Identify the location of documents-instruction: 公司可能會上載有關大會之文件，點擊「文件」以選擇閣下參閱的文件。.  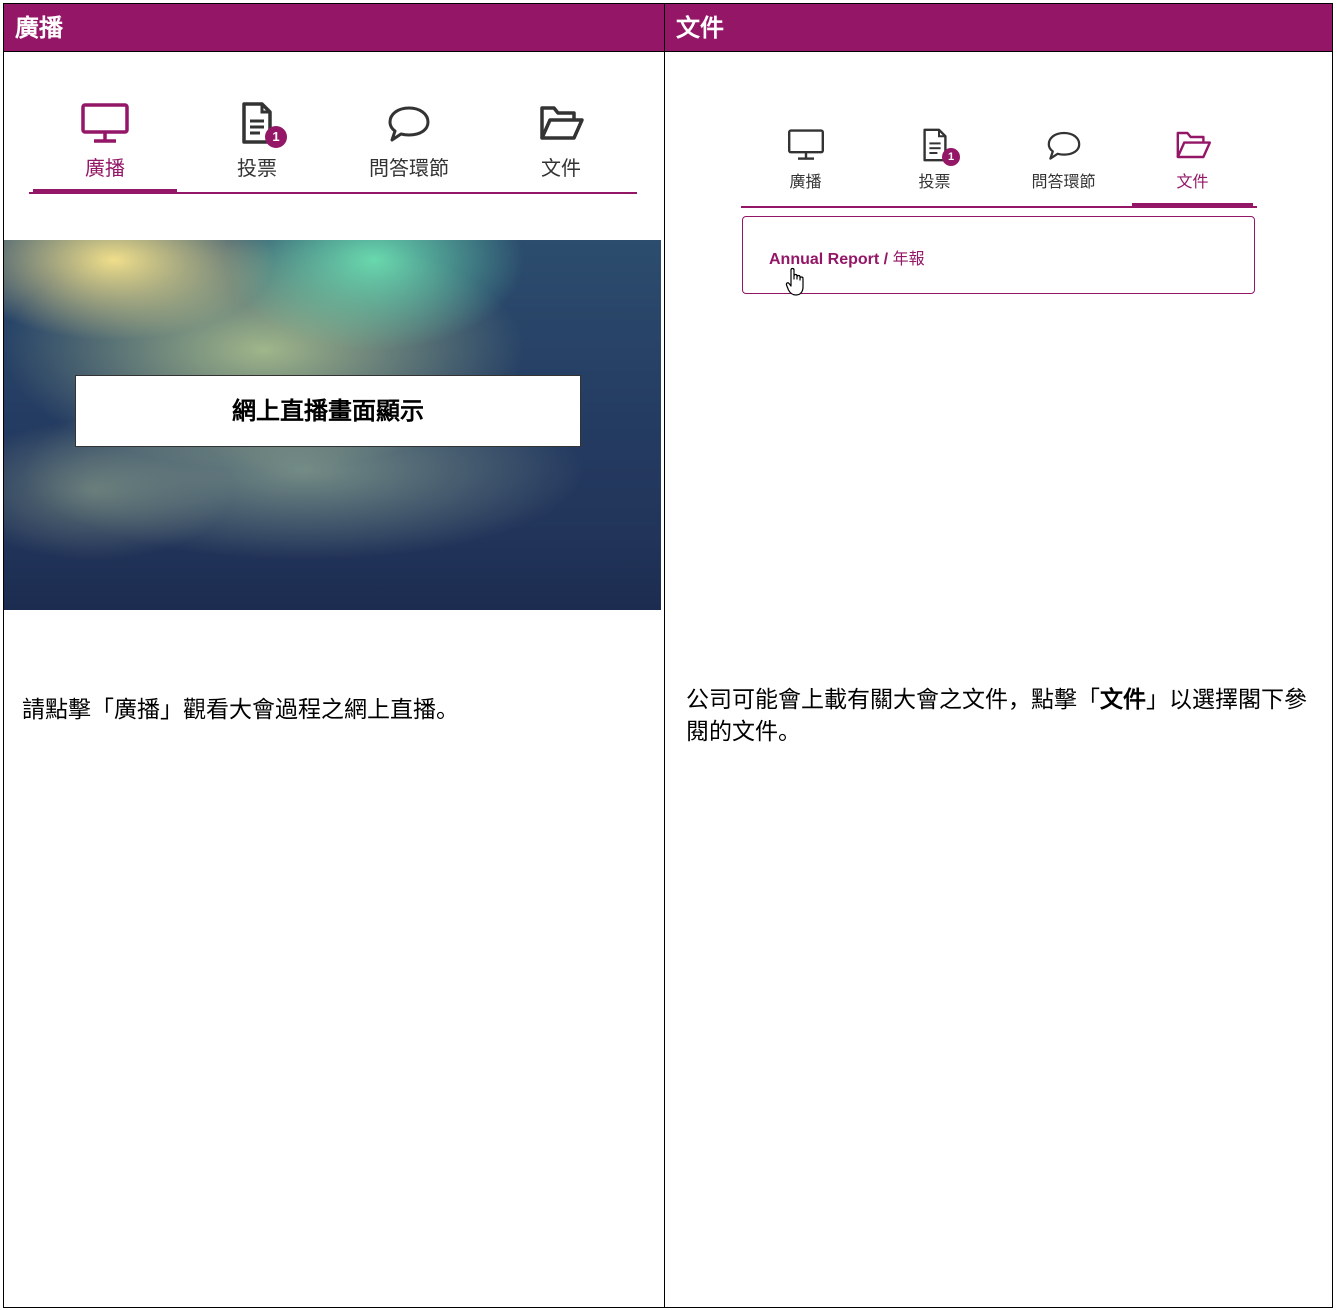
(1006, 716).